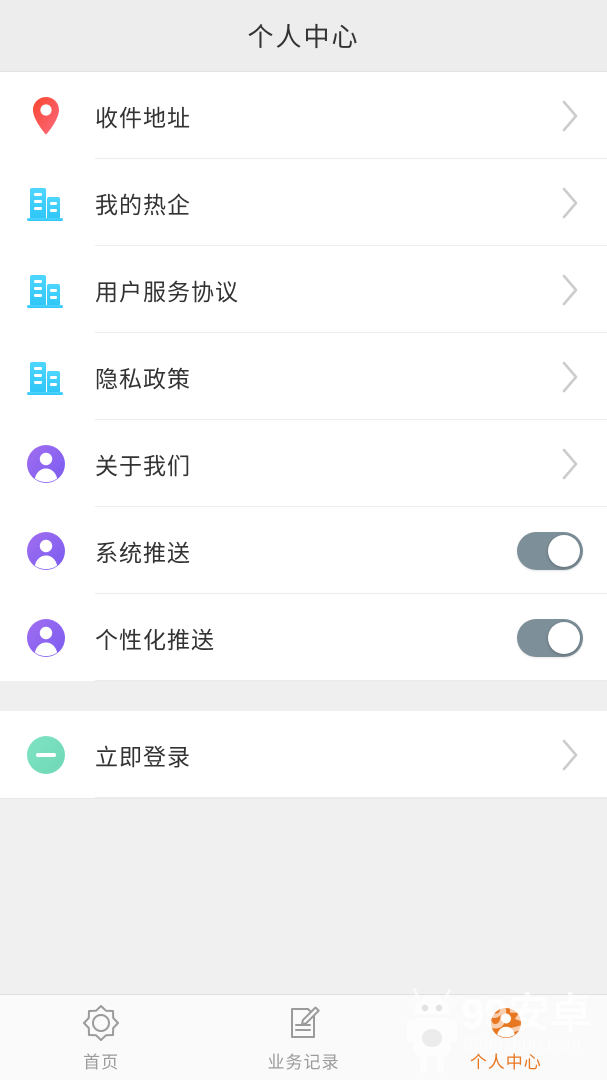  I want to click on tab-profile: 个人中心, so click(506, 1037).